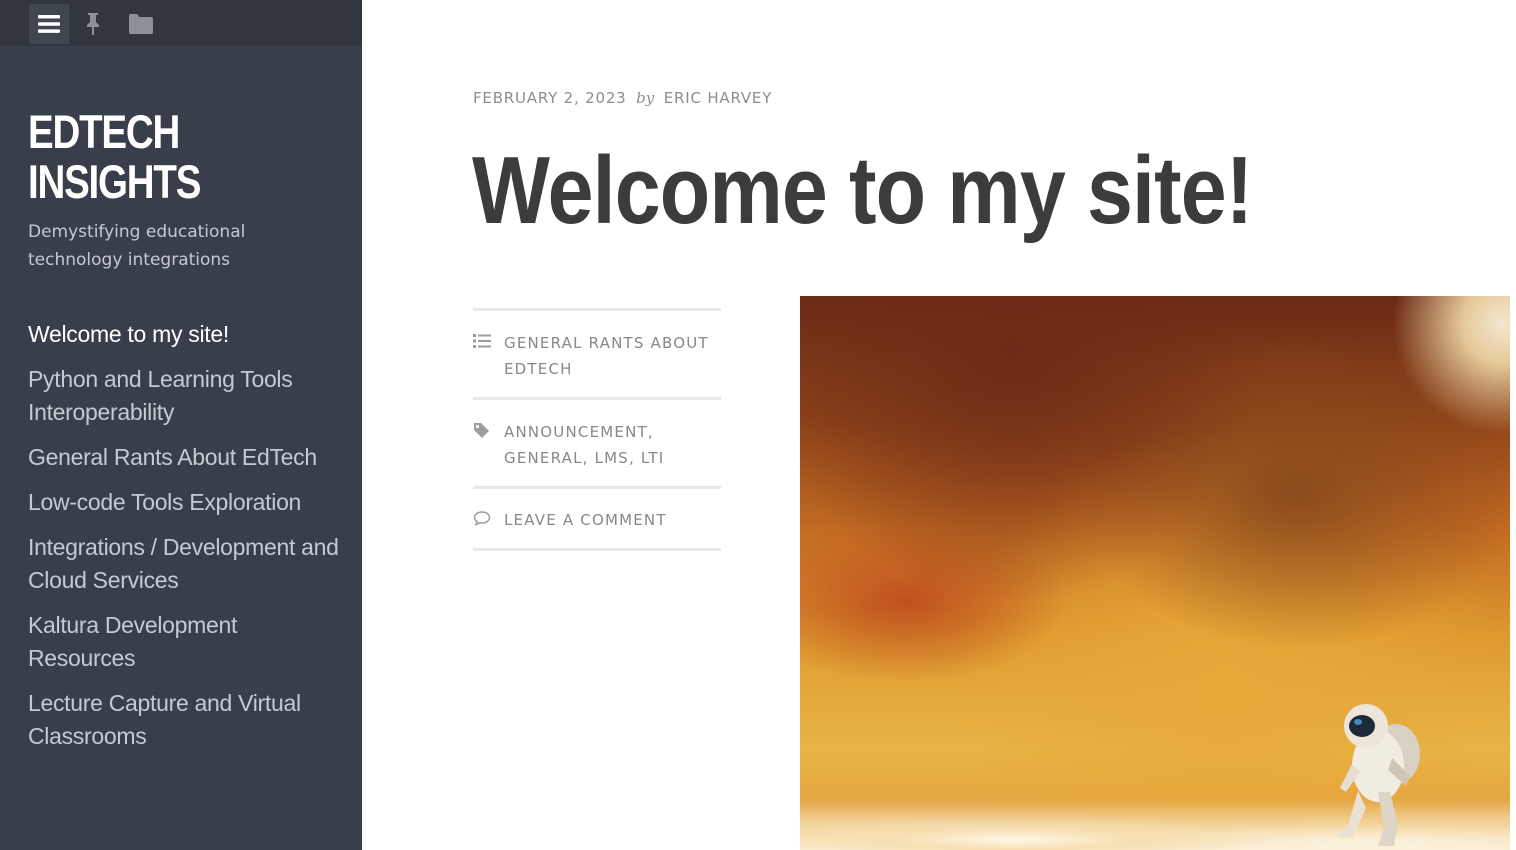 The height and width of the screenshot is (850, 1516). I want to click on pin-icon, so click(93, 24).